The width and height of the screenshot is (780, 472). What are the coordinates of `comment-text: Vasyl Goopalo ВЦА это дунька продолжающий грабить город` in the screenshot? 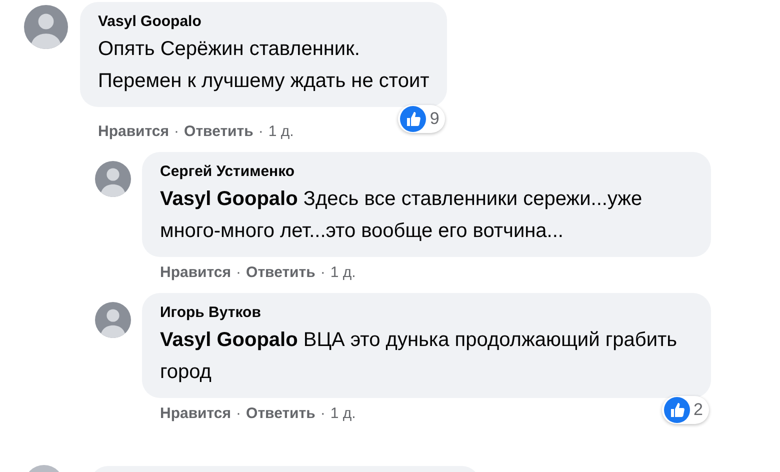 It's located at (419, 356).